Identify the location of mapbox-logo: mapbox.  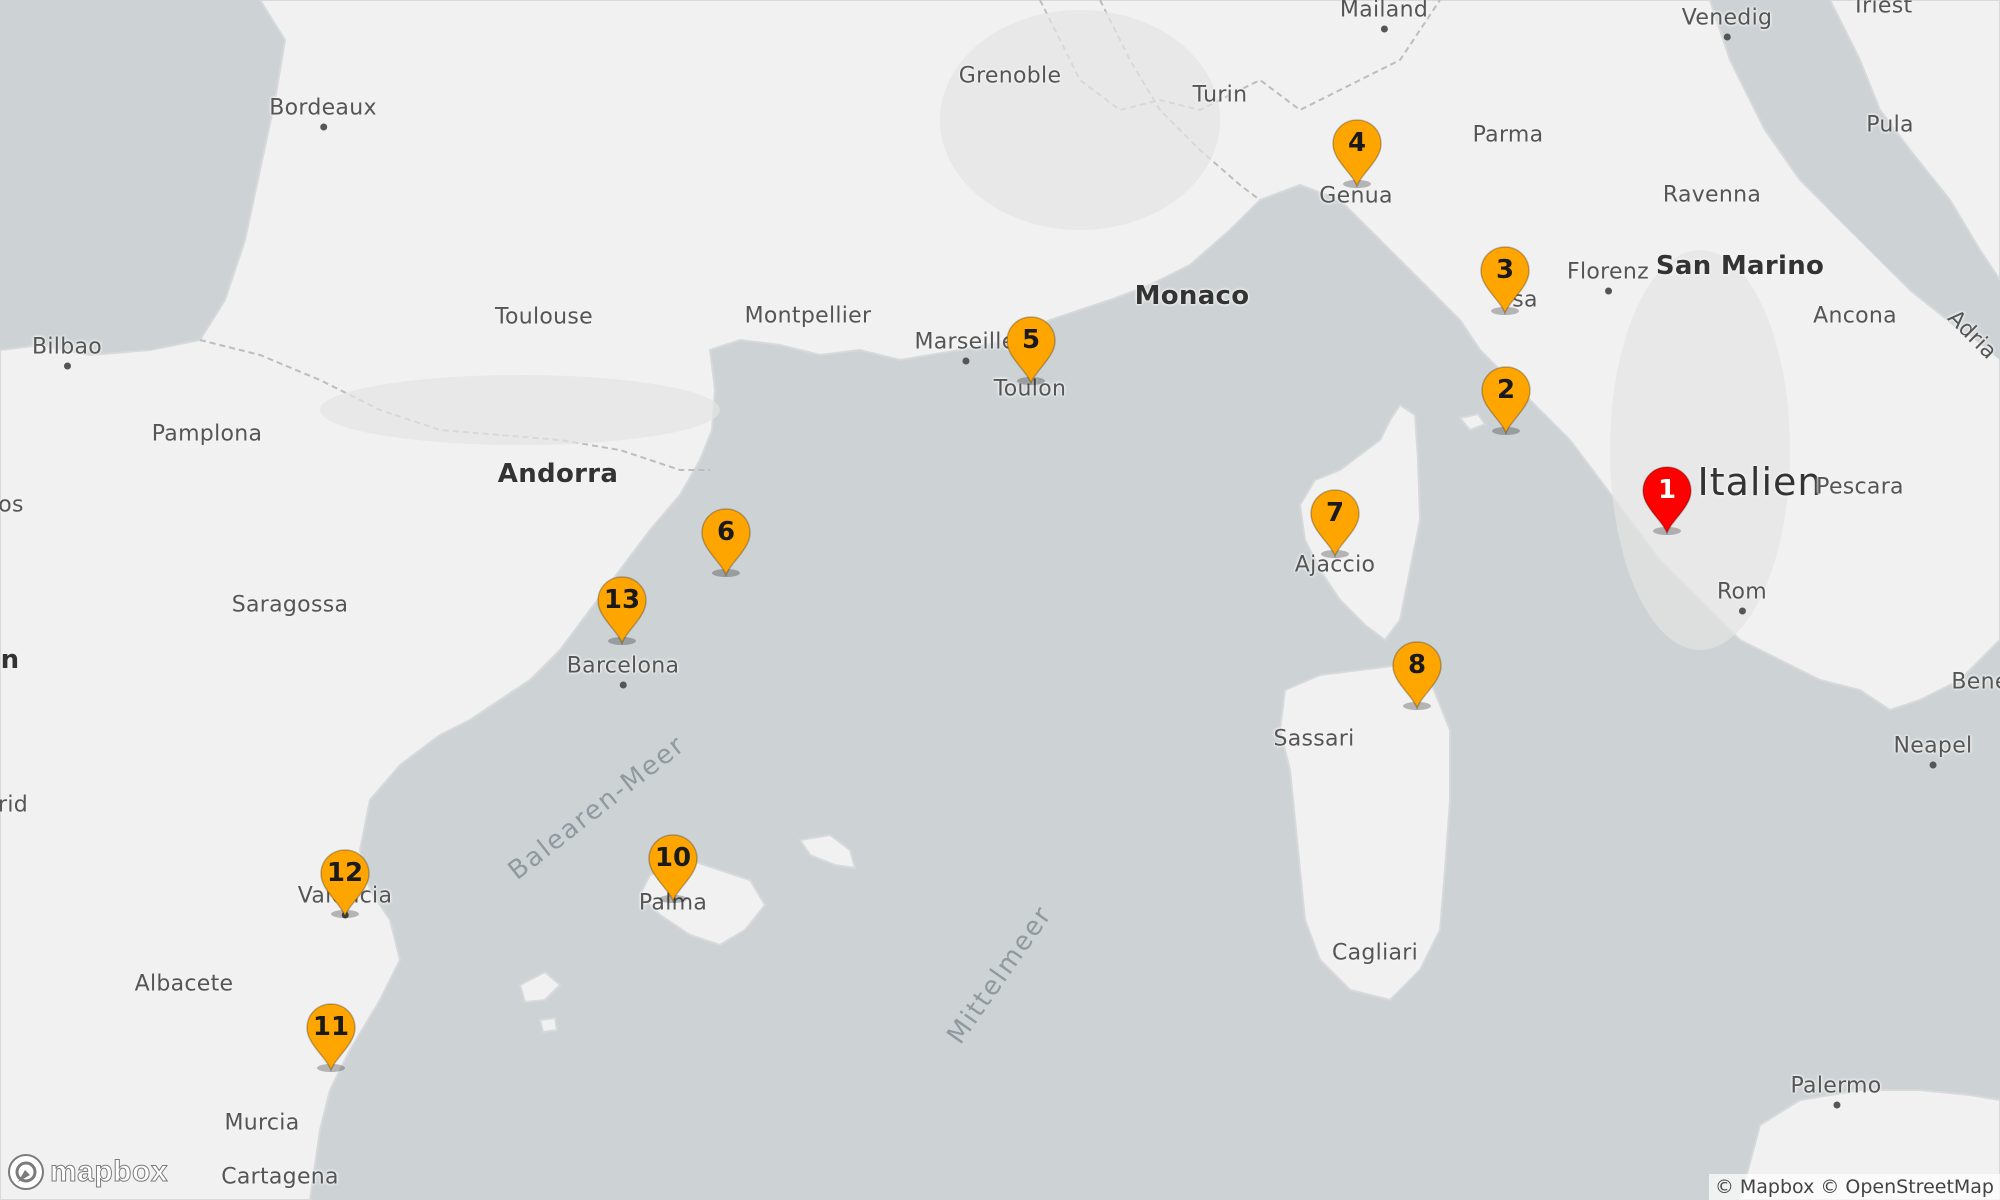
(87, 1172).